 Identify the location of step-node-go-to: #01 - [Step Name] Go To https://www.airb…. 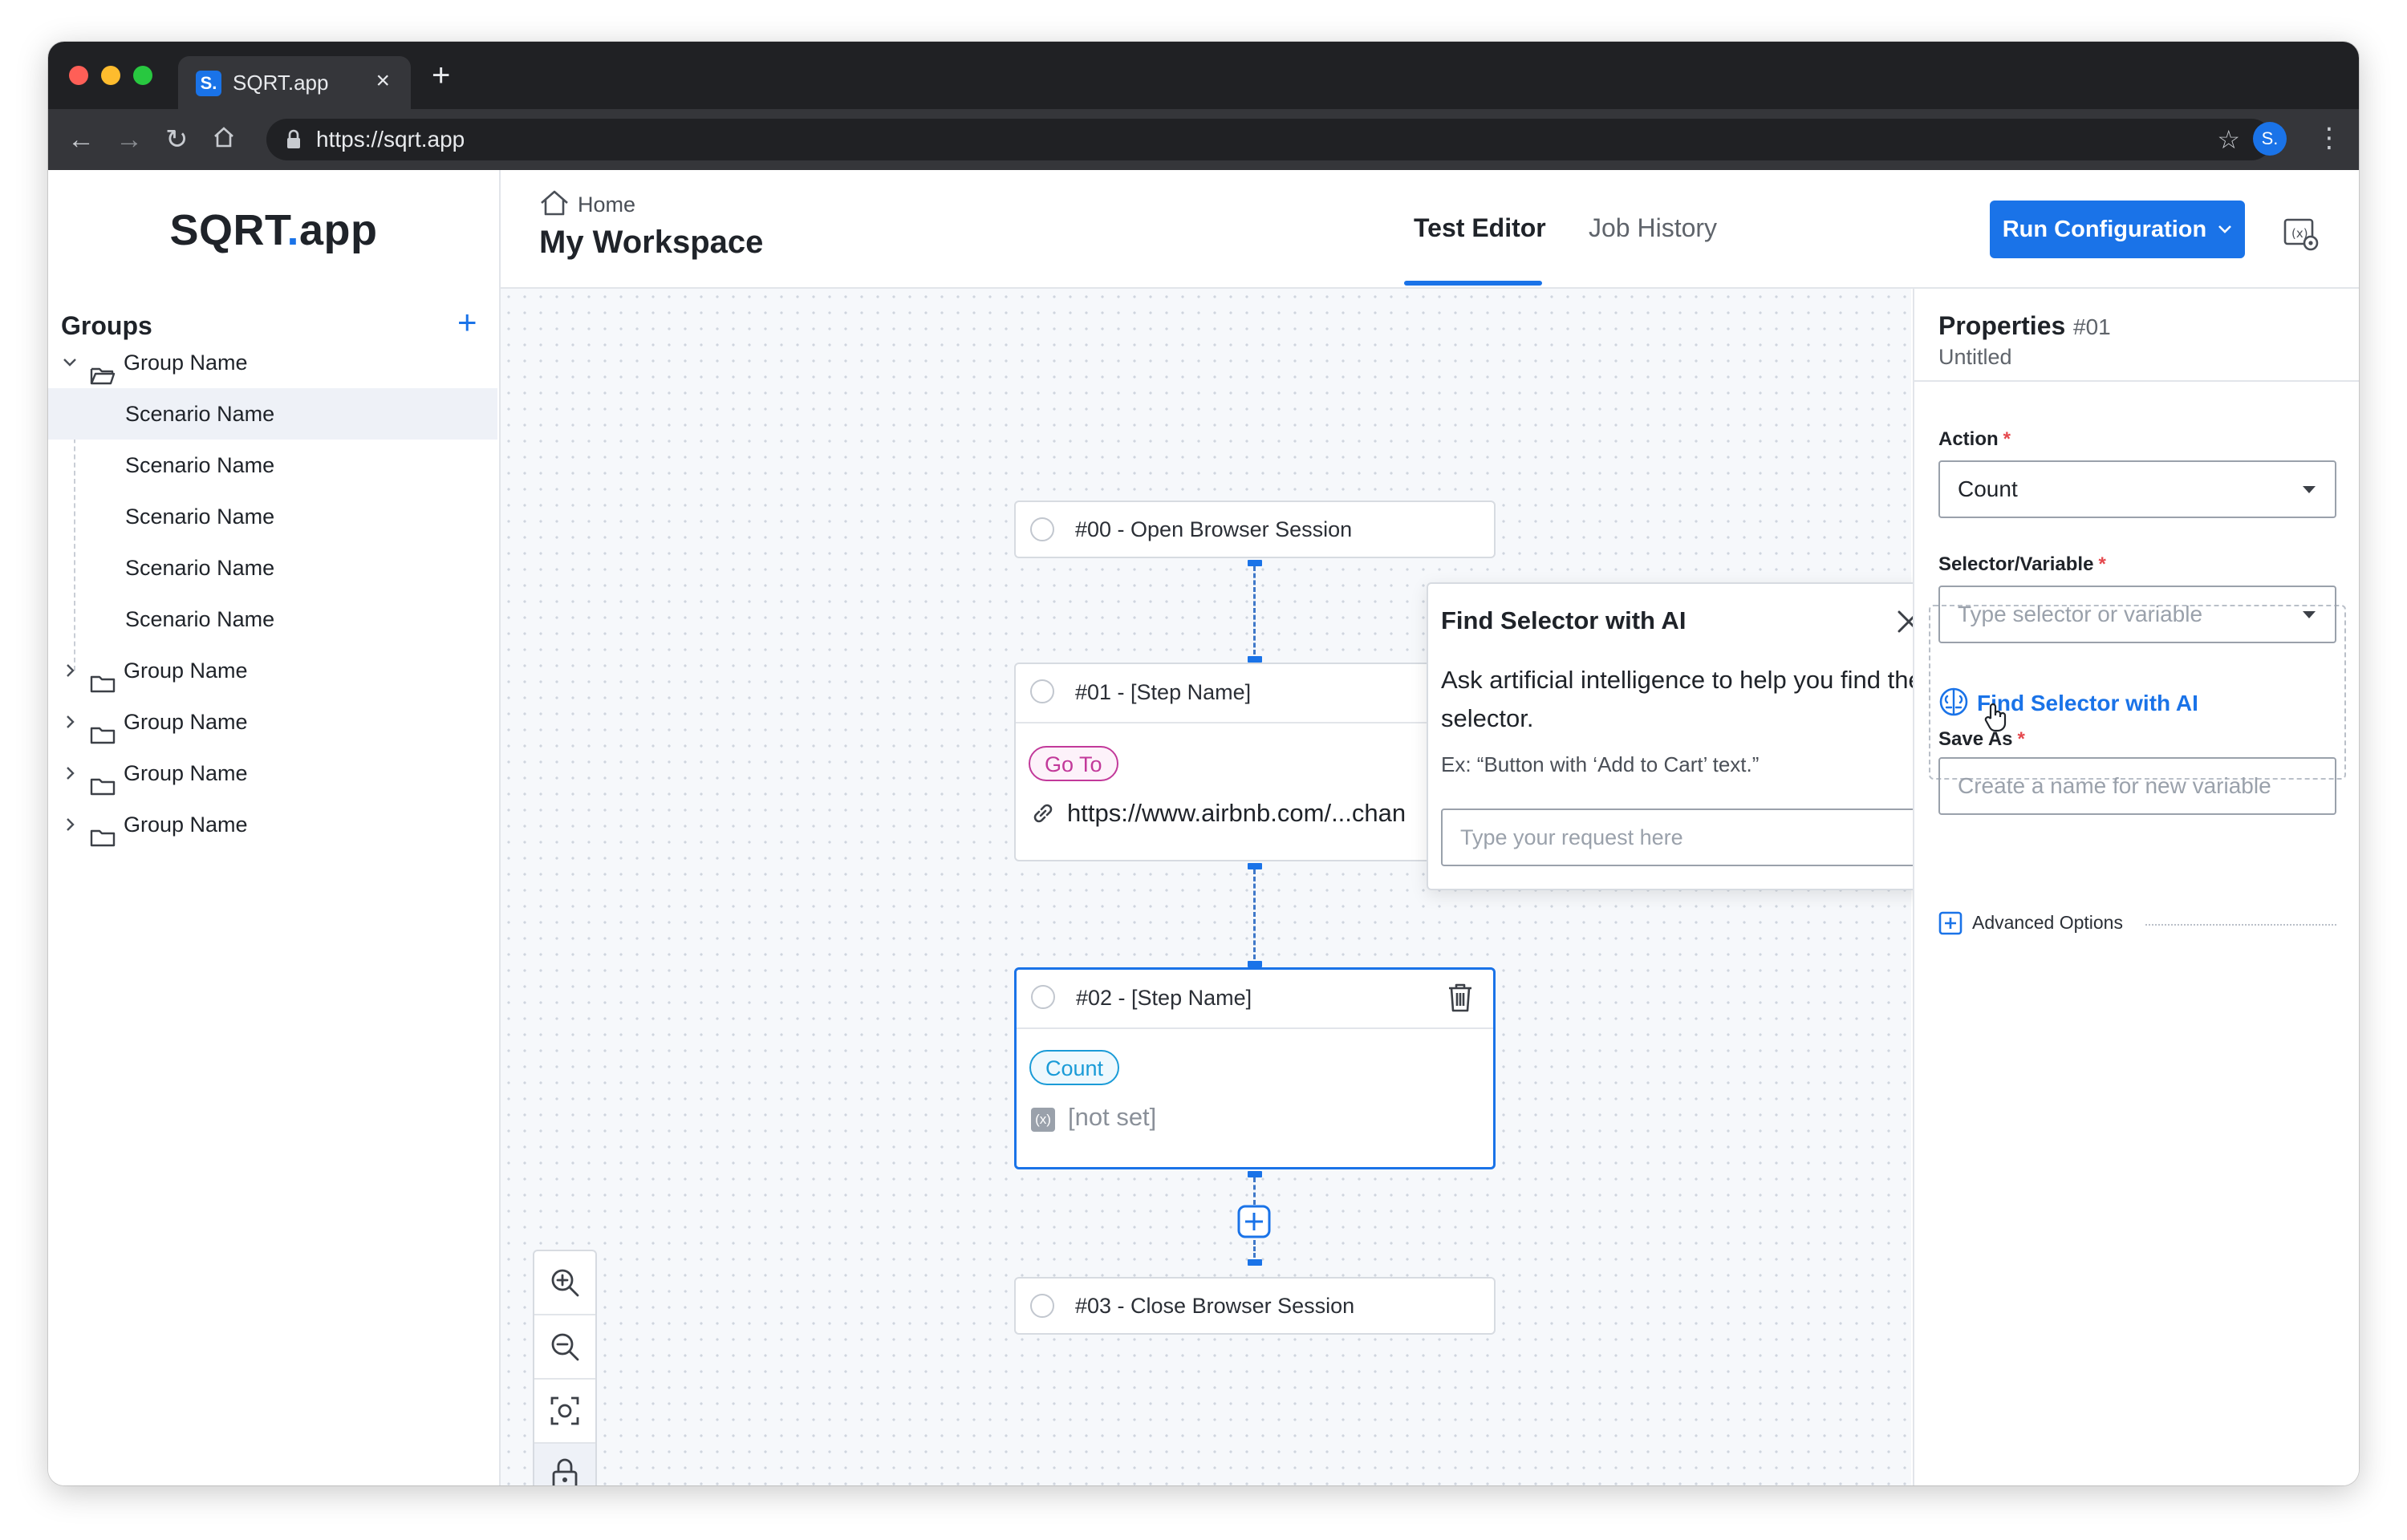
(1255, 762).